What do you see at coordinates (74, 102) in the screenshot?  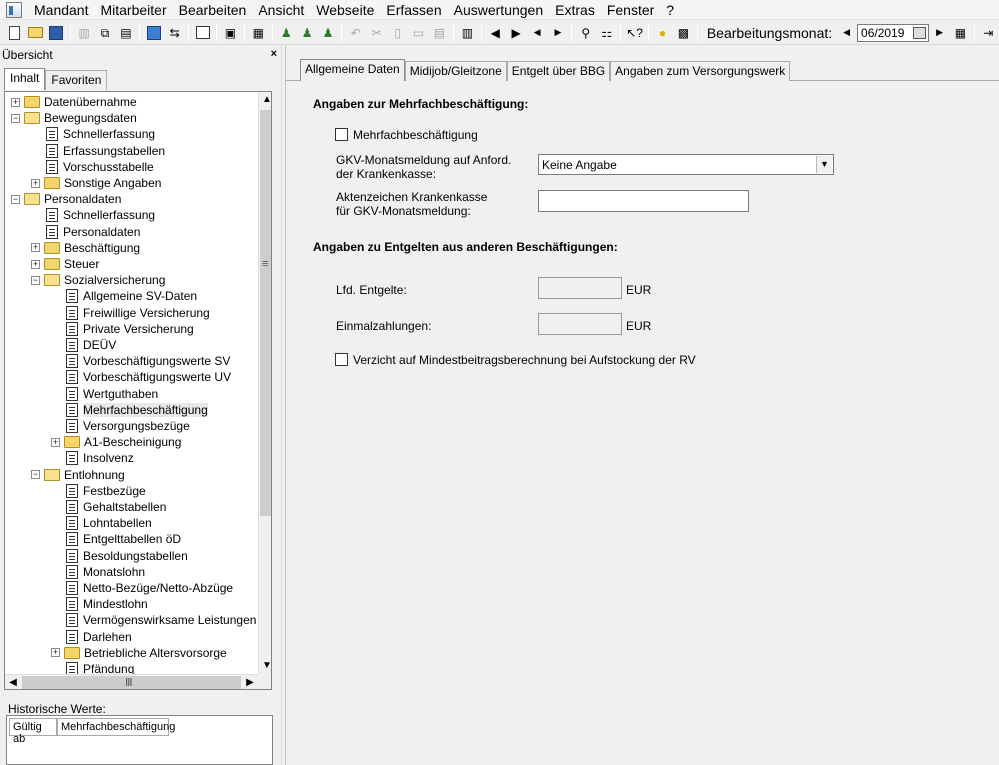 I see `tree-item: + Datenübernahme` at bounding box center [74, 102].